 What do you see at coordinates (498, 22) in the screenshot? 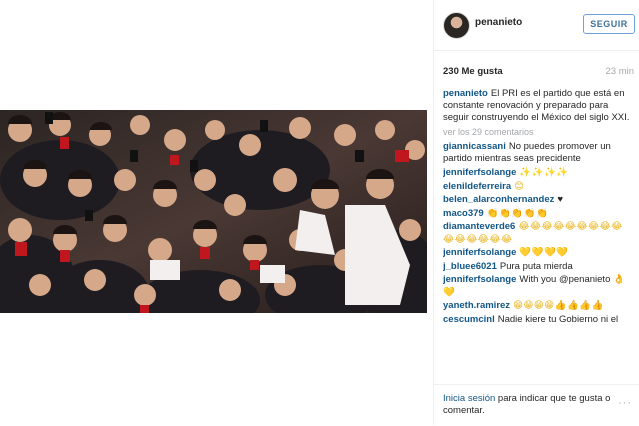
I see `post-username: penanieto` at bounding box center [498, 22].